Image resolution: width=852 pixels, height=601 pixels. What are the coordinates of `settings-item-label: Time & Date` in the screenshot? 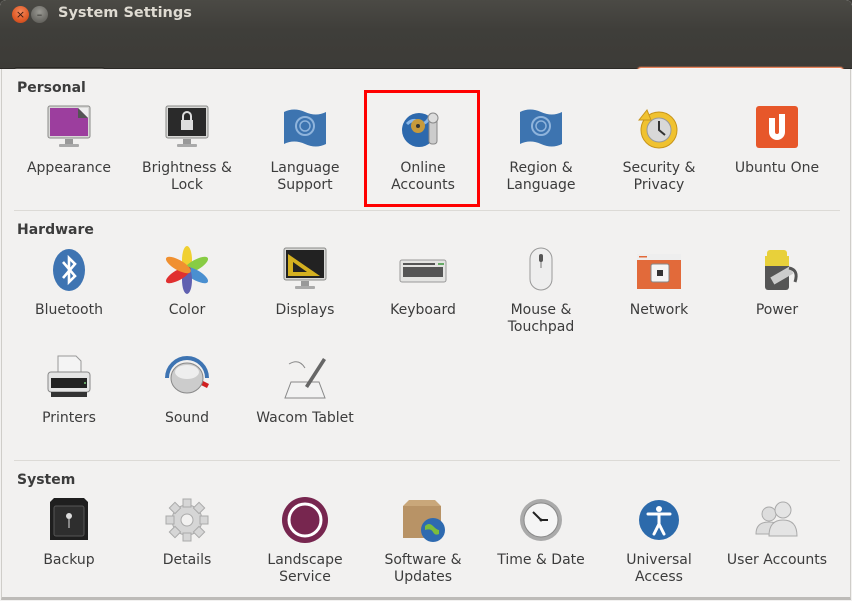 It's located at (541, 560).